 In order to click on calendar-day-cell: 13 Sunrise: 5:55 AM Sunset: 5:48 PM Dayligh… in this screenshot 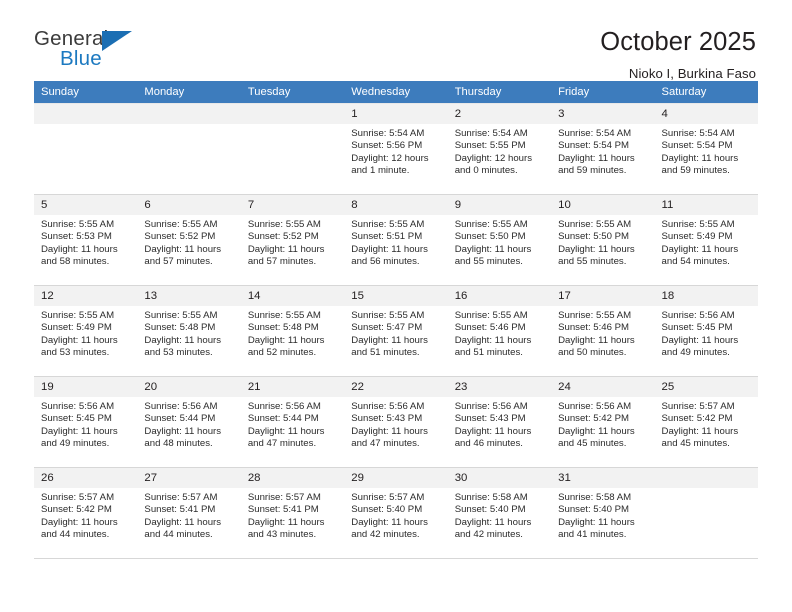, I will do `click(189, 331)`.